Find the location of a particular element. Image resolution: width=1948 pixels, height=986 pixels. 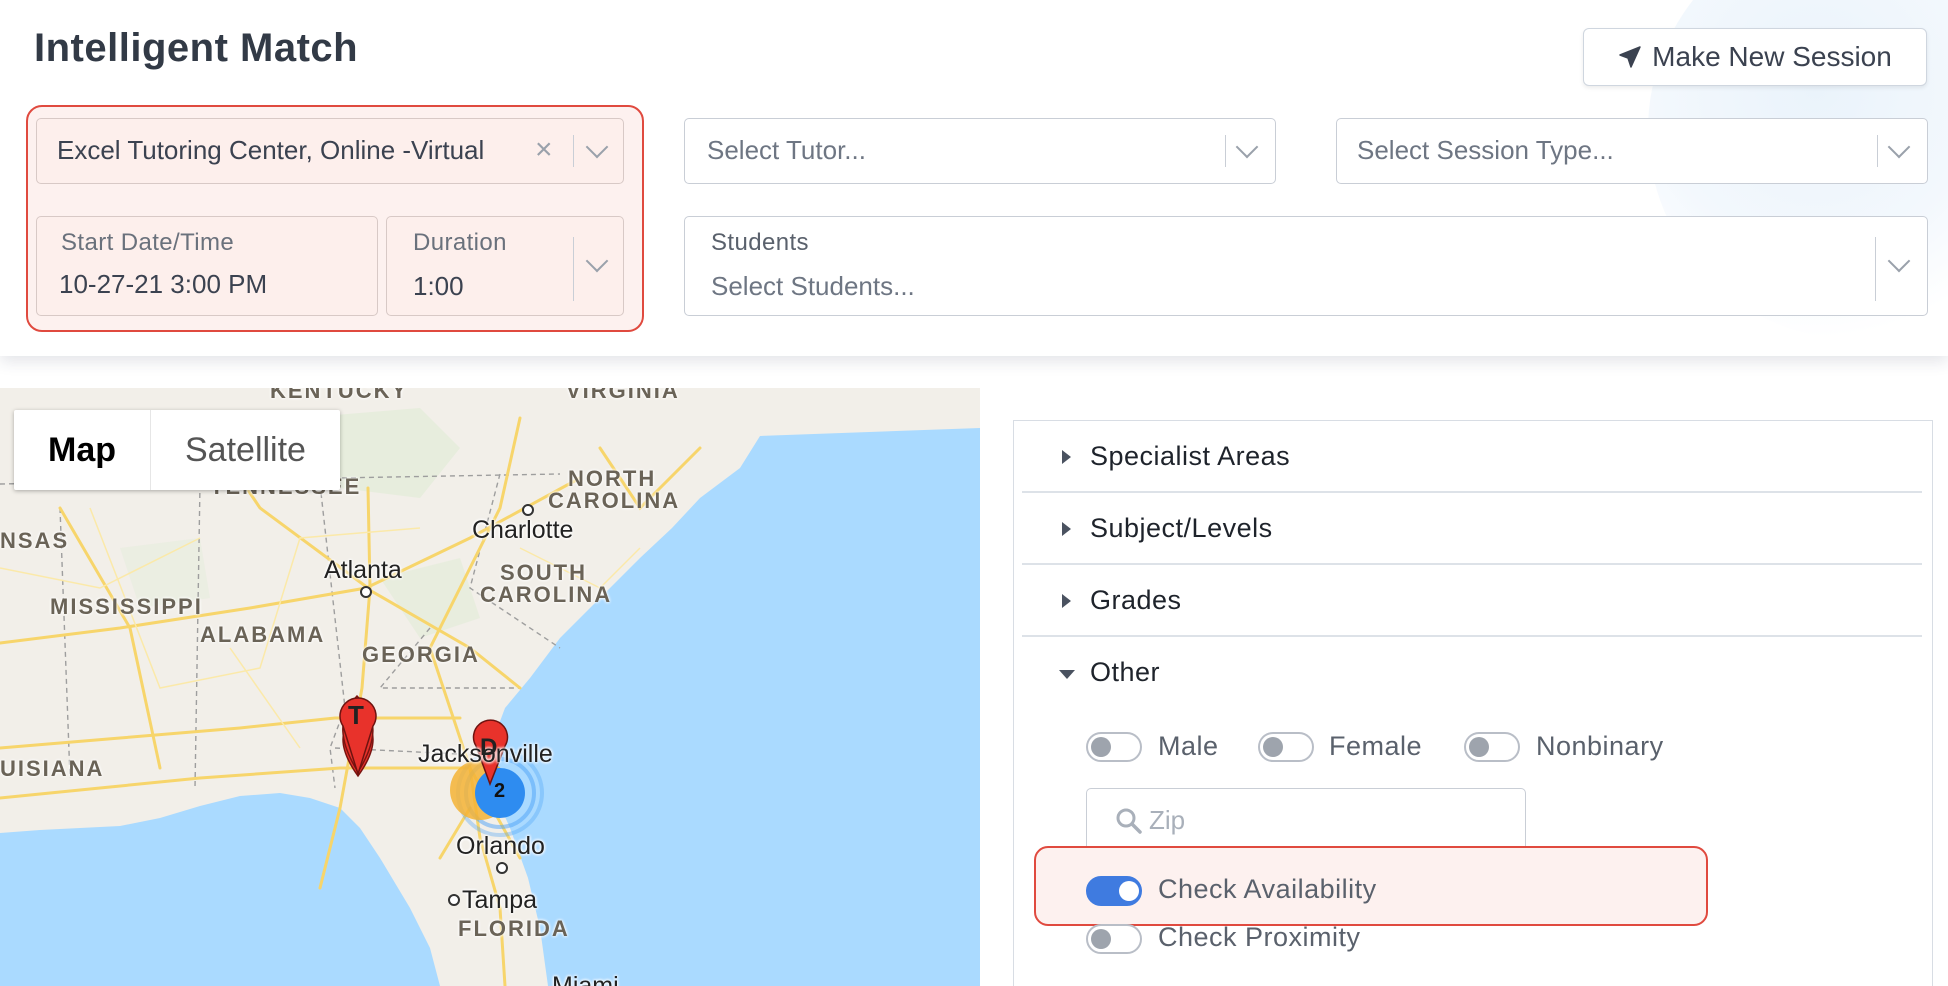

accordion-subject-levels: Subject/Levels is located at coordinates (1472, 529).